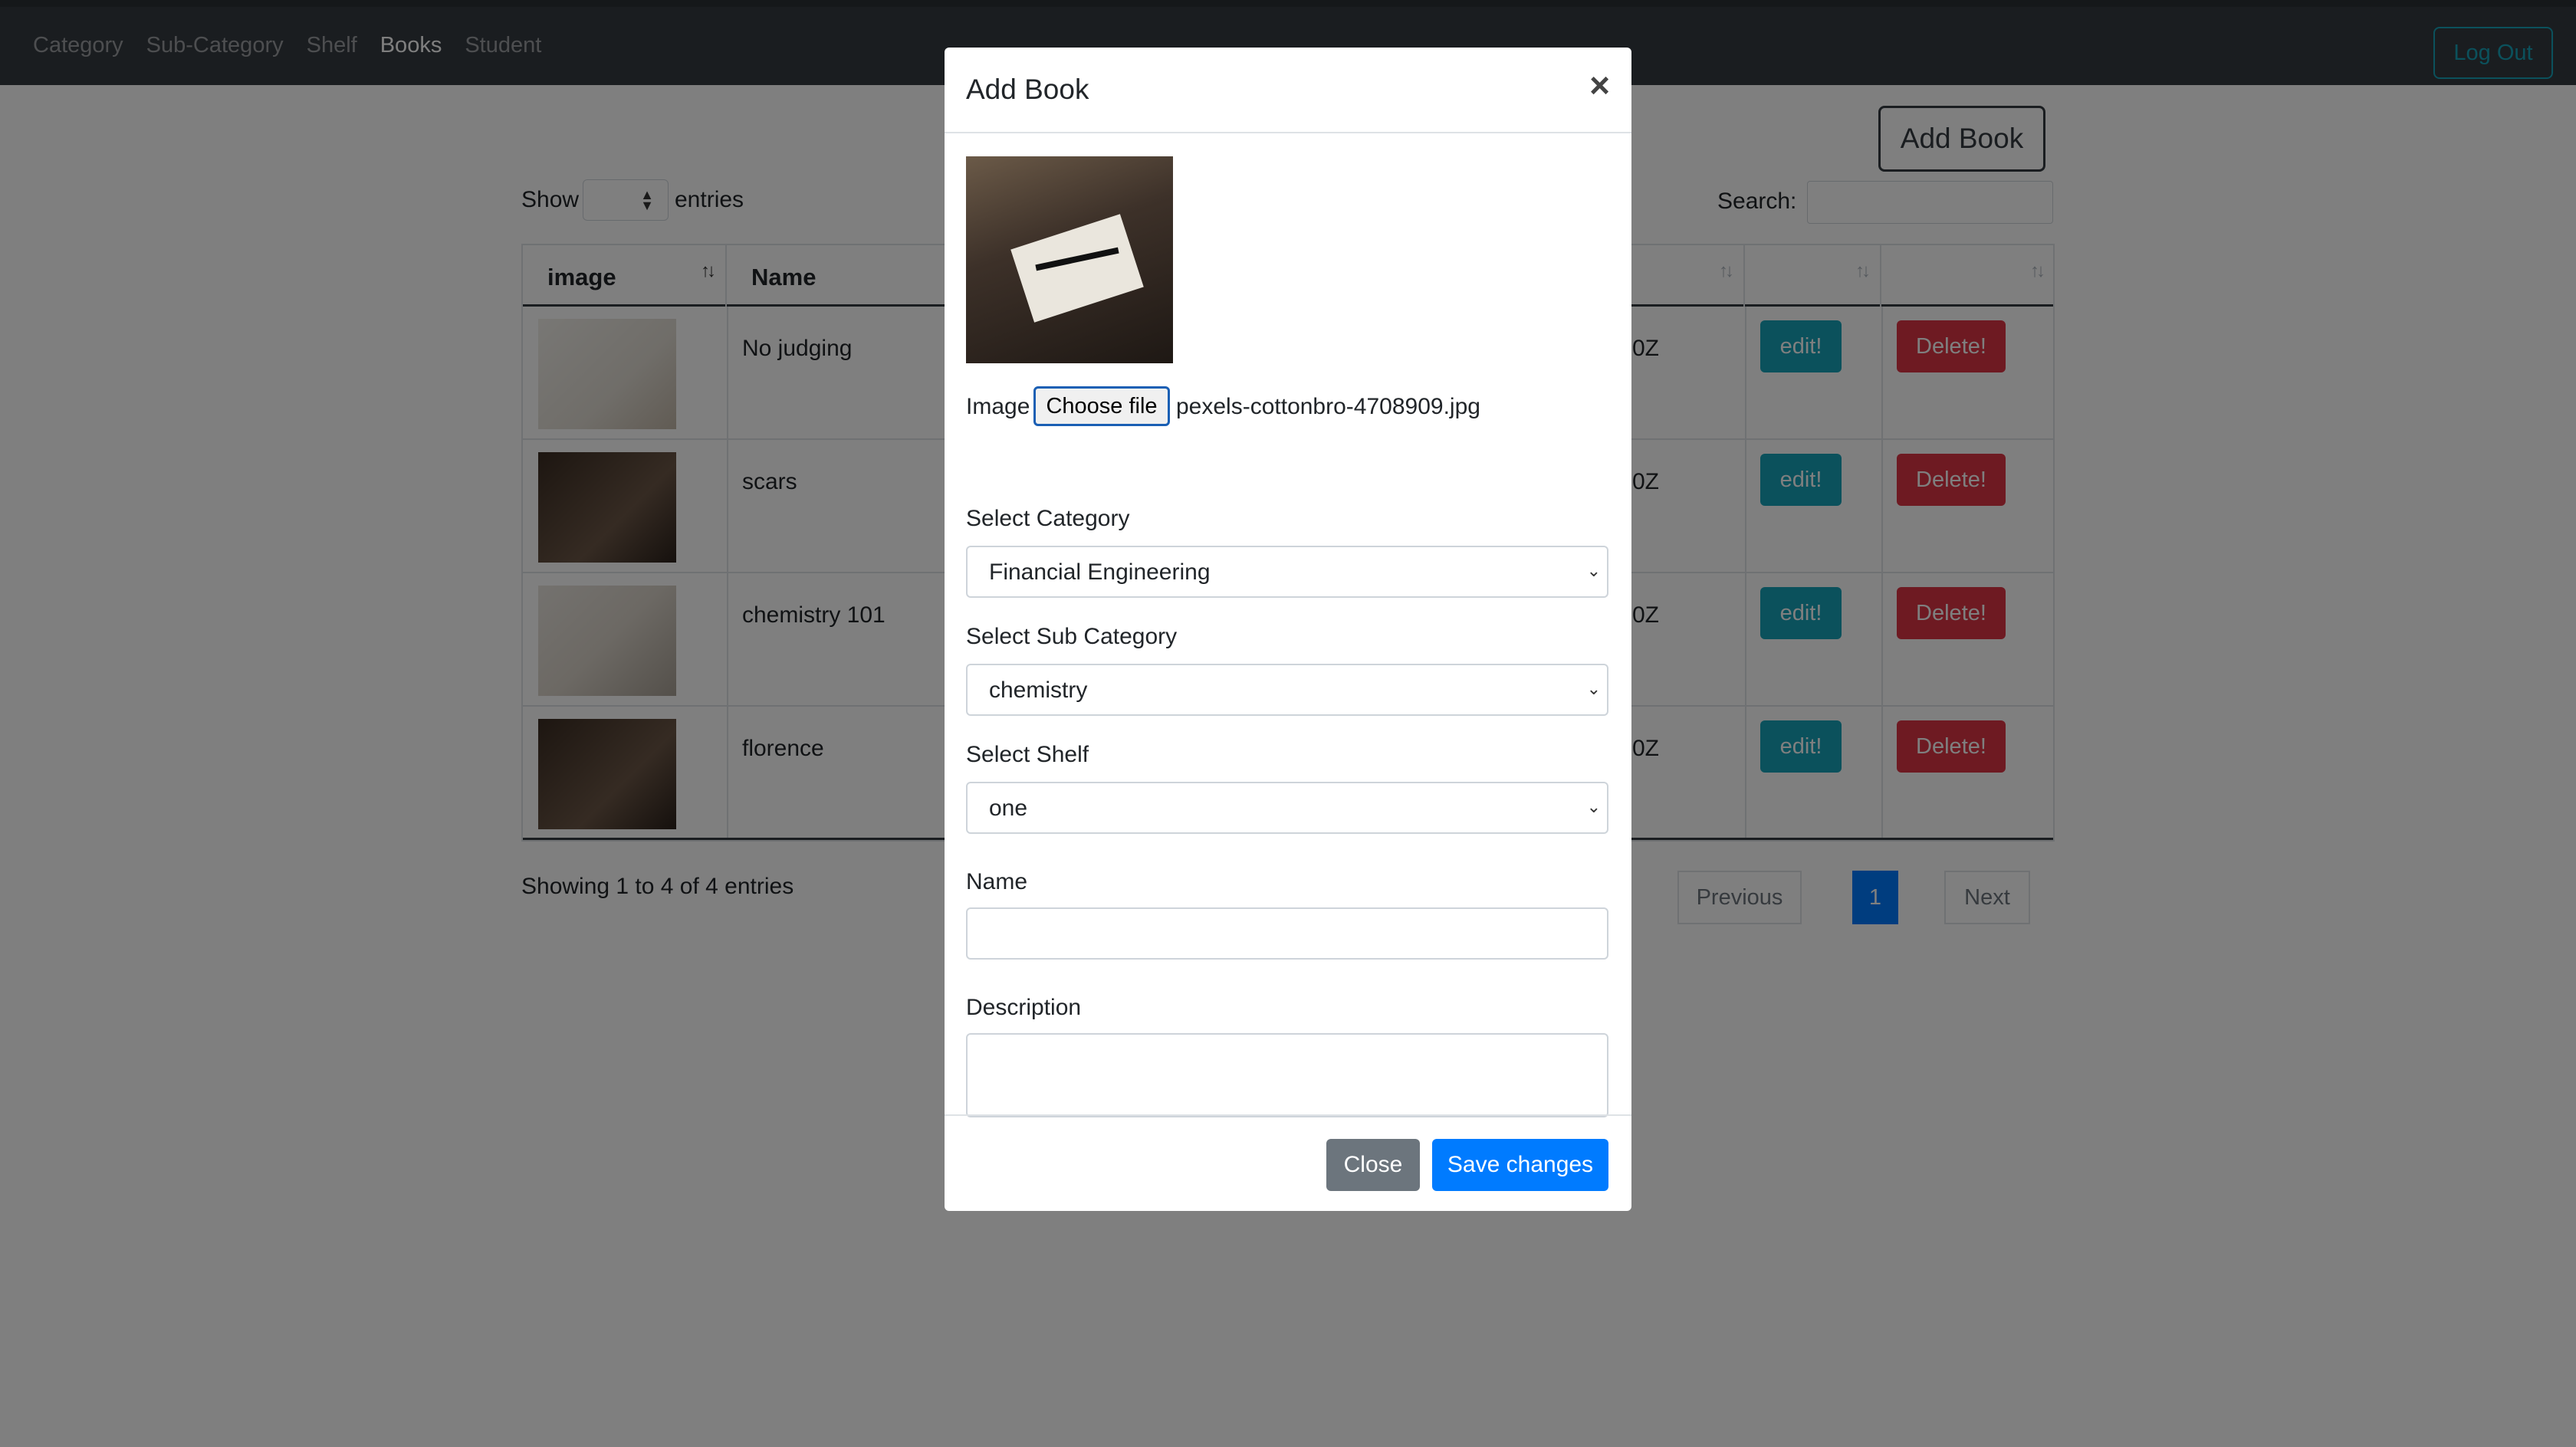 The width and height of the screenshot is (2576, 1447). What do you see at coordinates (997, 882) in the screenshot?
I see `name-label: Name` at bounding box center [997, 882].